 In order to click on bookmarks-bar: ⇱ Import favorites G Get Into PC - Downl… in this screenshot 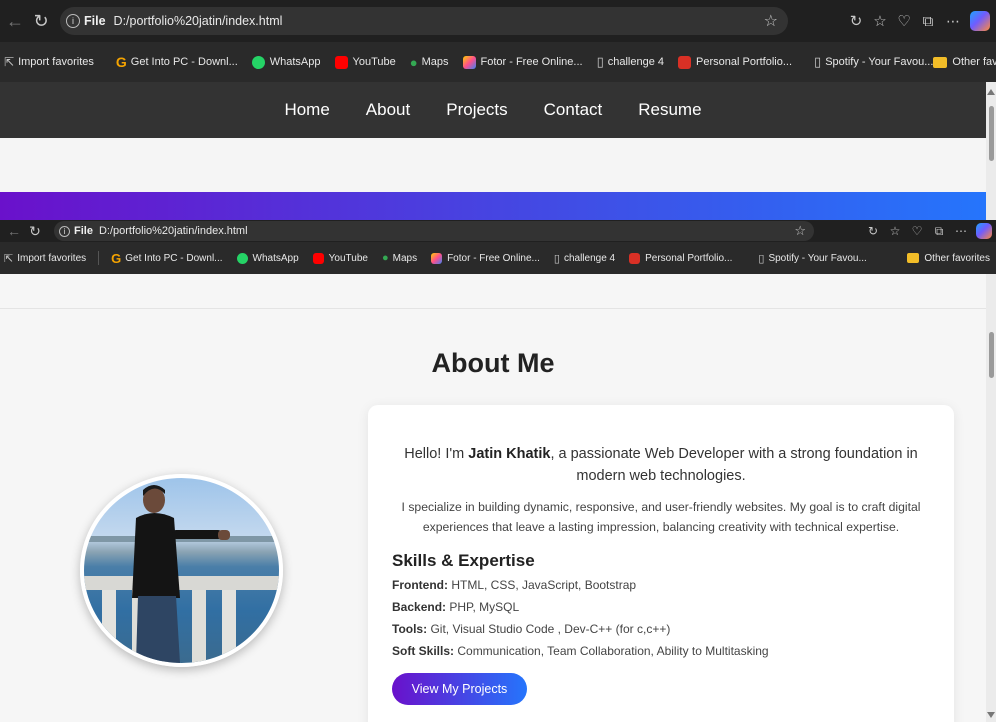, I will do `click(498, 62)`.